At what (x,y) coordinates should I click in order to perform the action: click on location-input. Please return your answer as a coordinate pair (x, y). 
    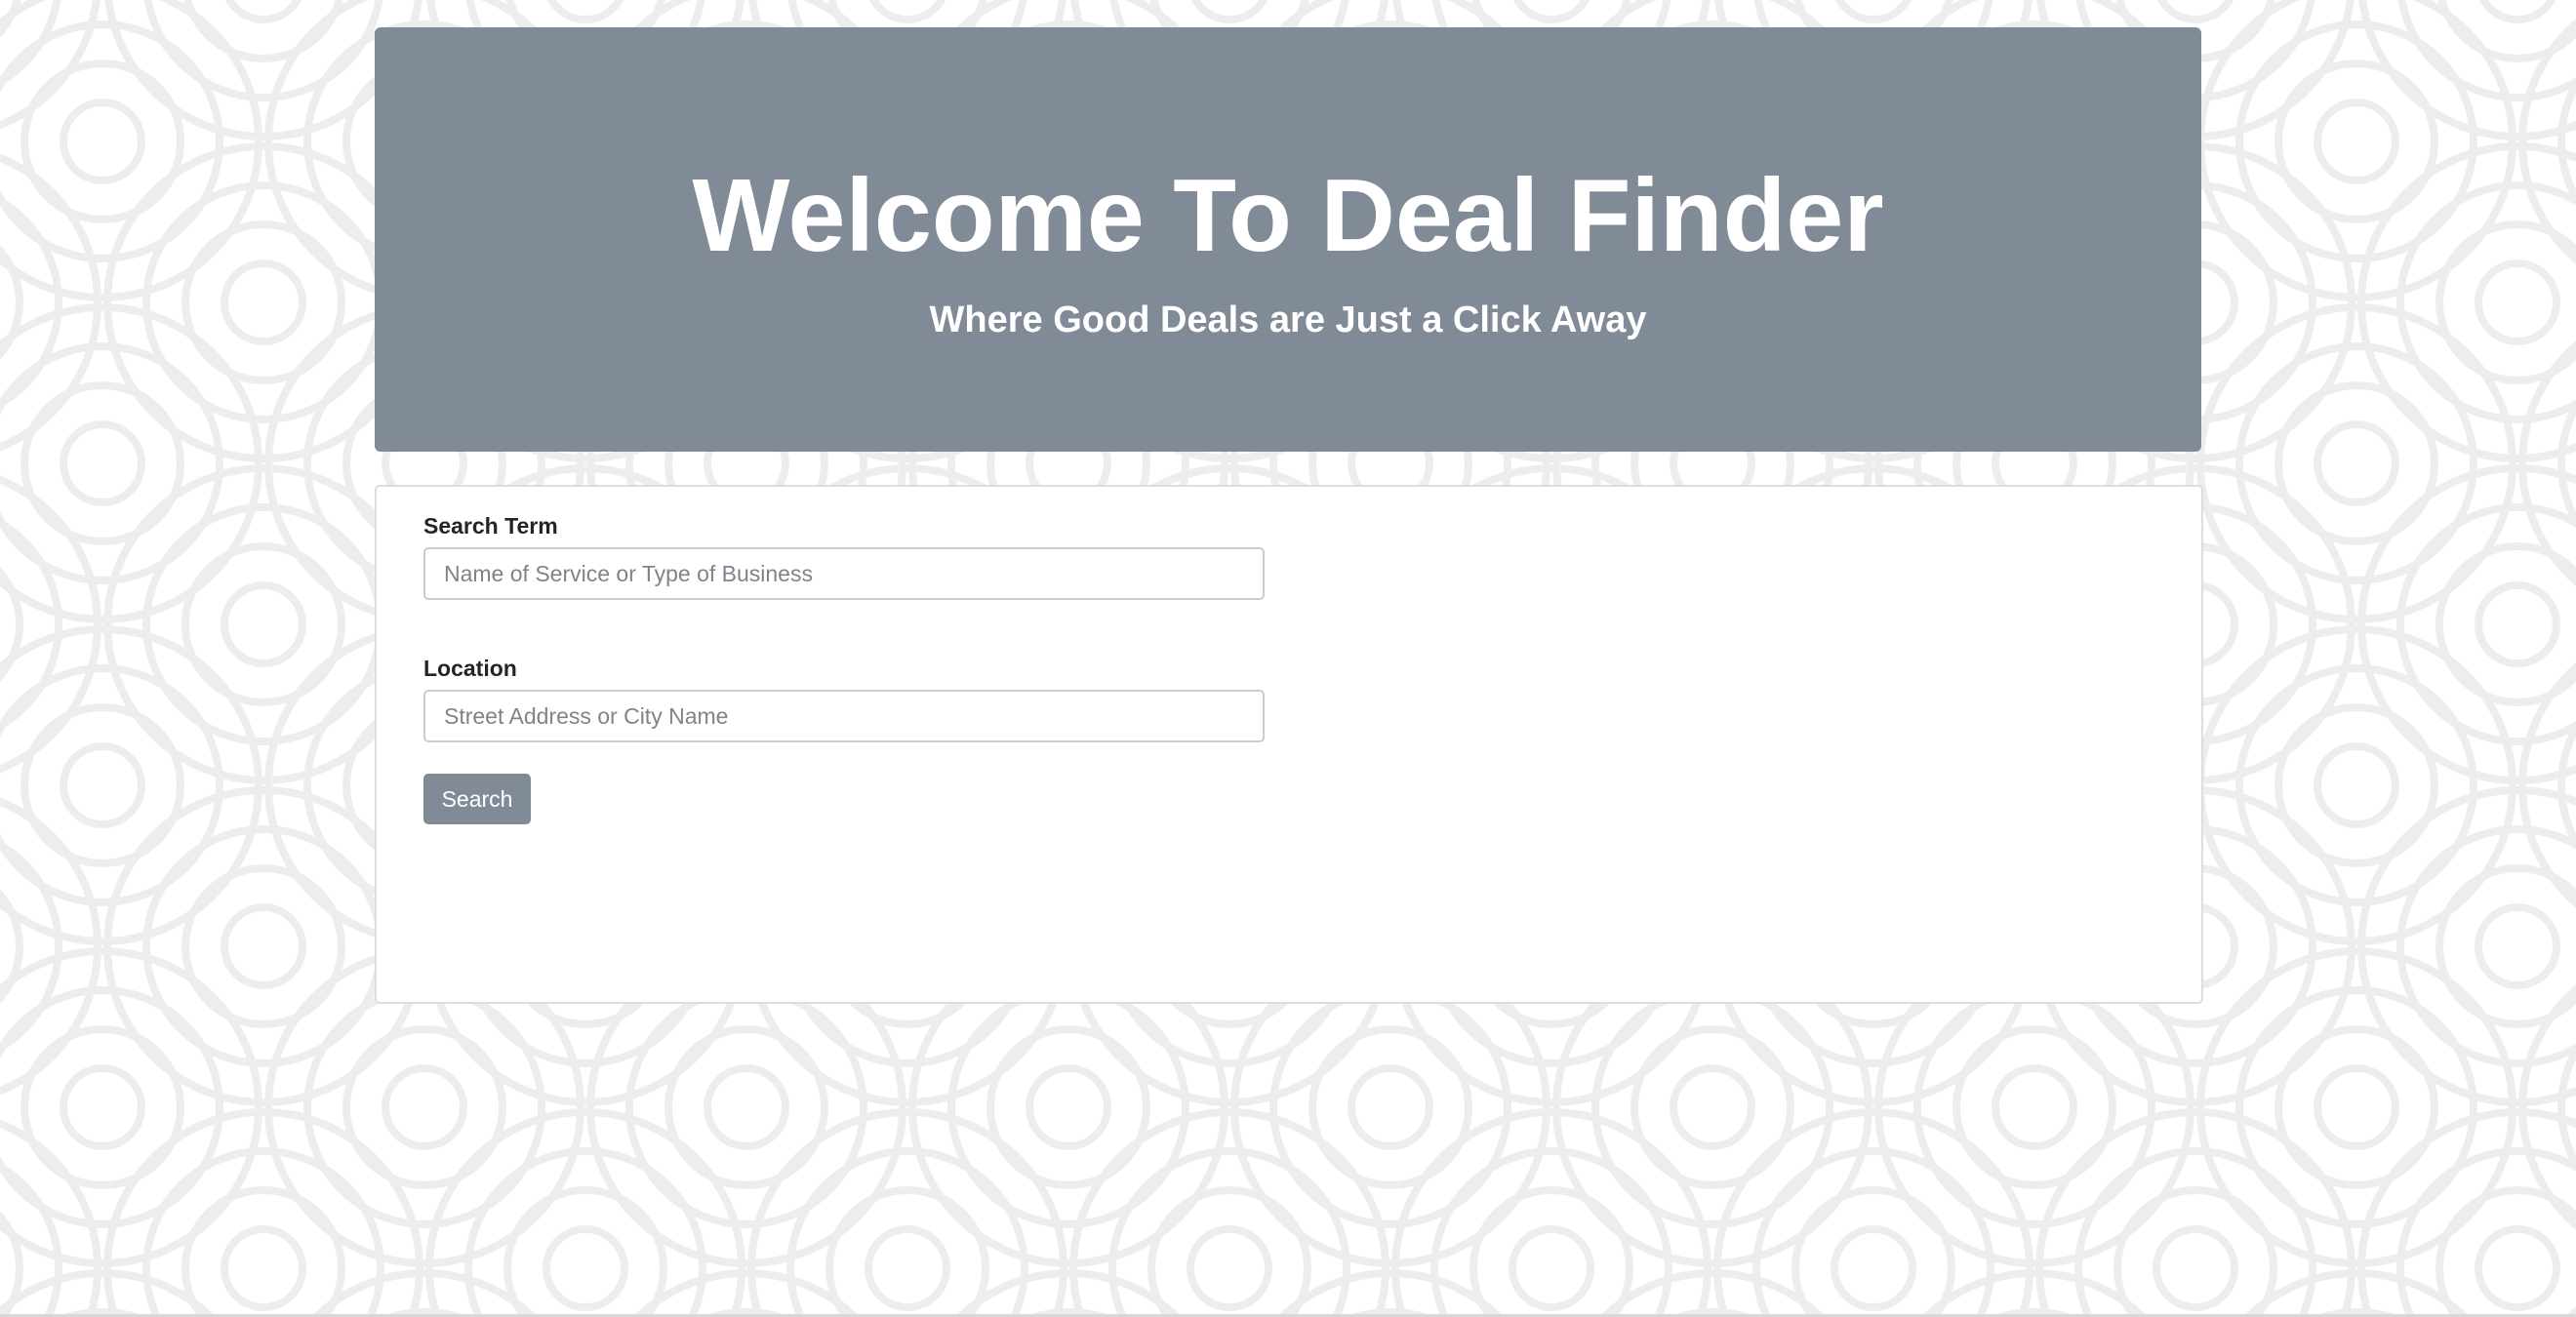
    Looking at the image, I should click on (844, 716).